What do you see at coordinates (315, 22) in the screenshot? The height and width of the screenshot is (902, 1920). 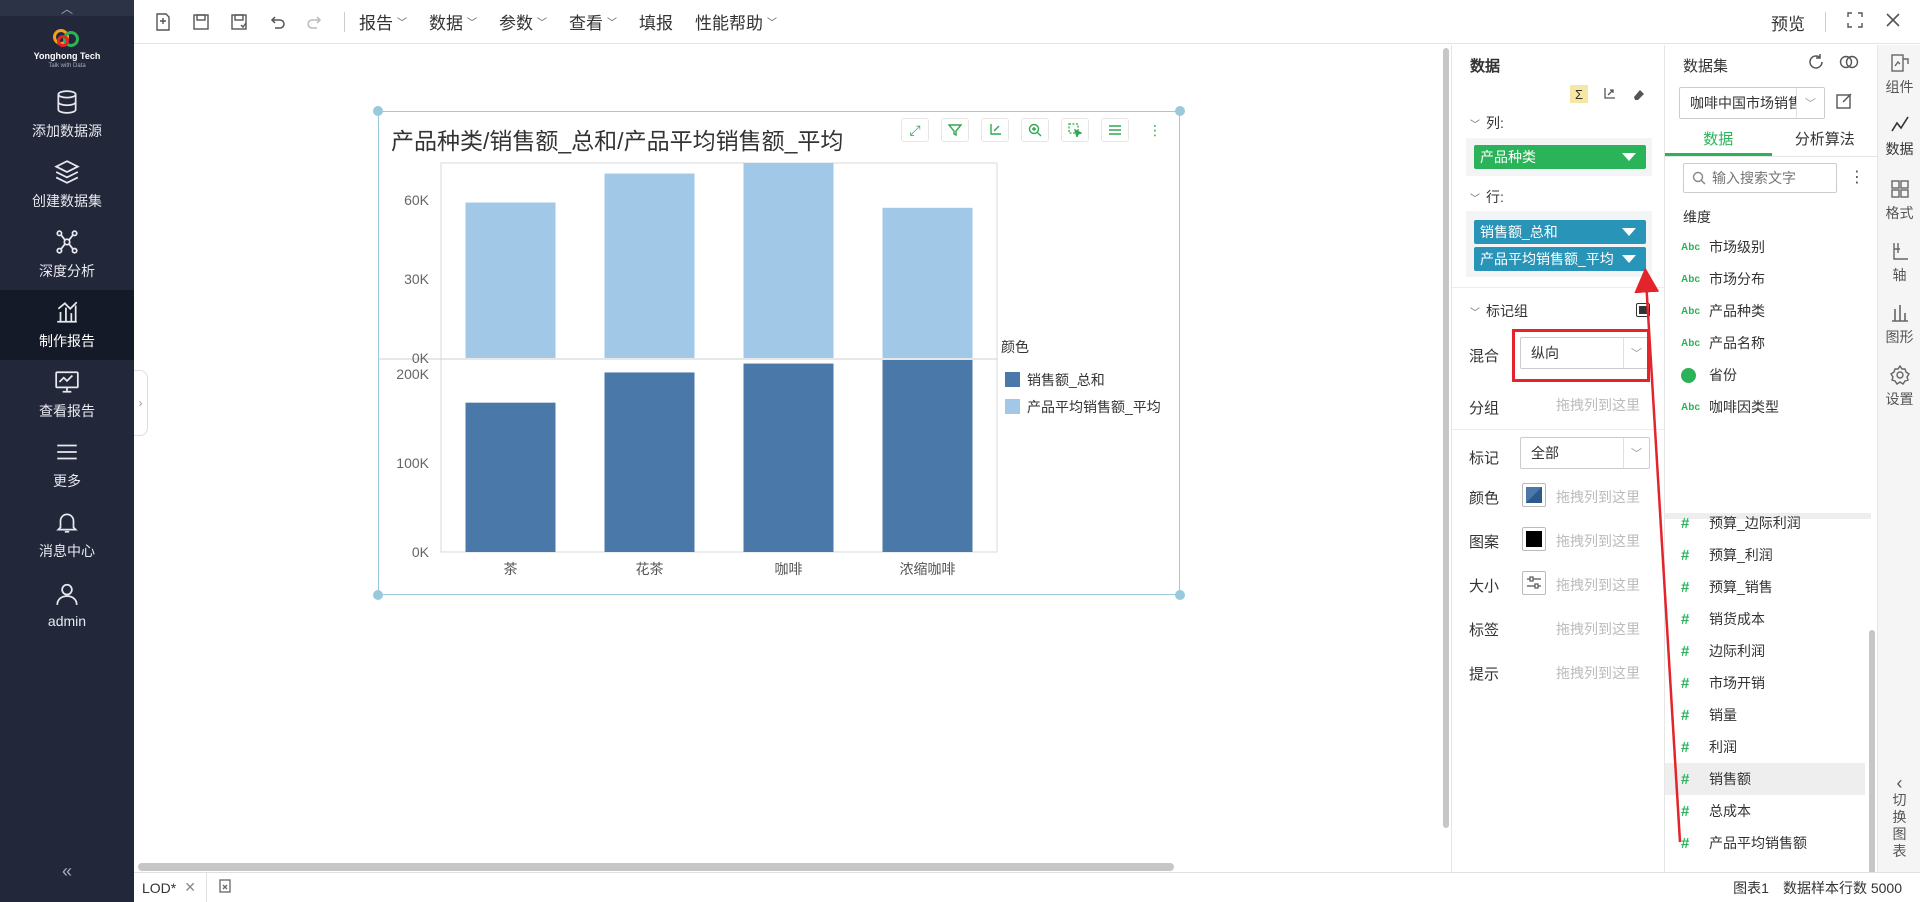 I see `redo-icon` at bounding box center [315, 22].